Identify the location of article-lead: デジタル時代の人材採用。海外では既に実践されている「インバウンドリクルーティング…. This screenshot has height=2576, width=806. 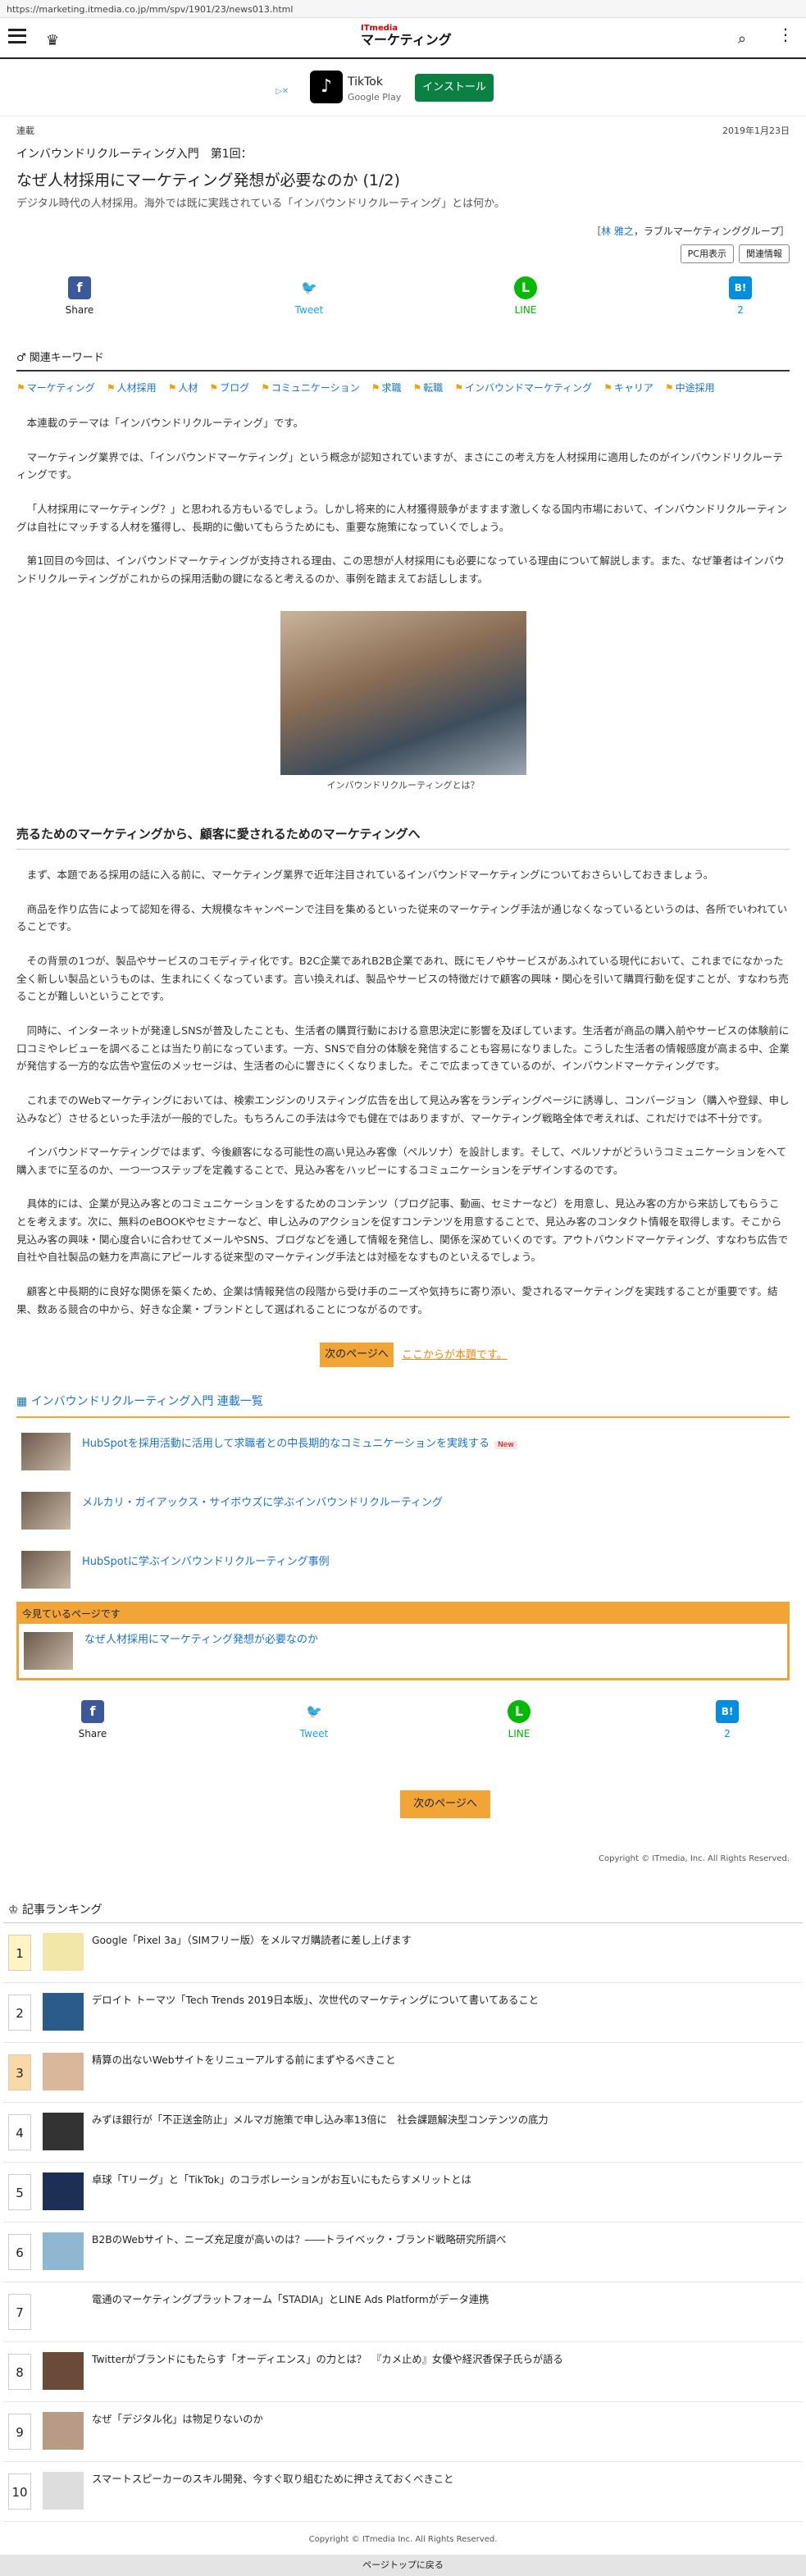
(260, 204).